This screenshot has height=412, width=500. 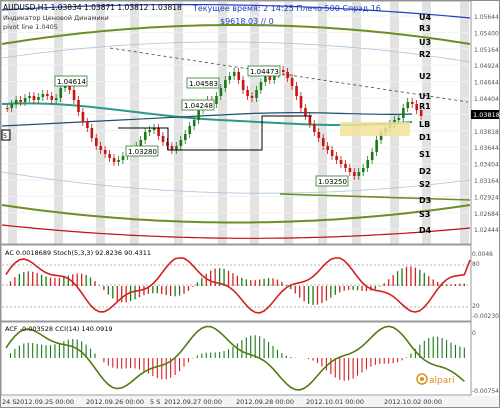 What do you see at coordinates (203, 84) in the screenshot?
I see `price-callout: 1.04583` at bounding box center [203, 84].